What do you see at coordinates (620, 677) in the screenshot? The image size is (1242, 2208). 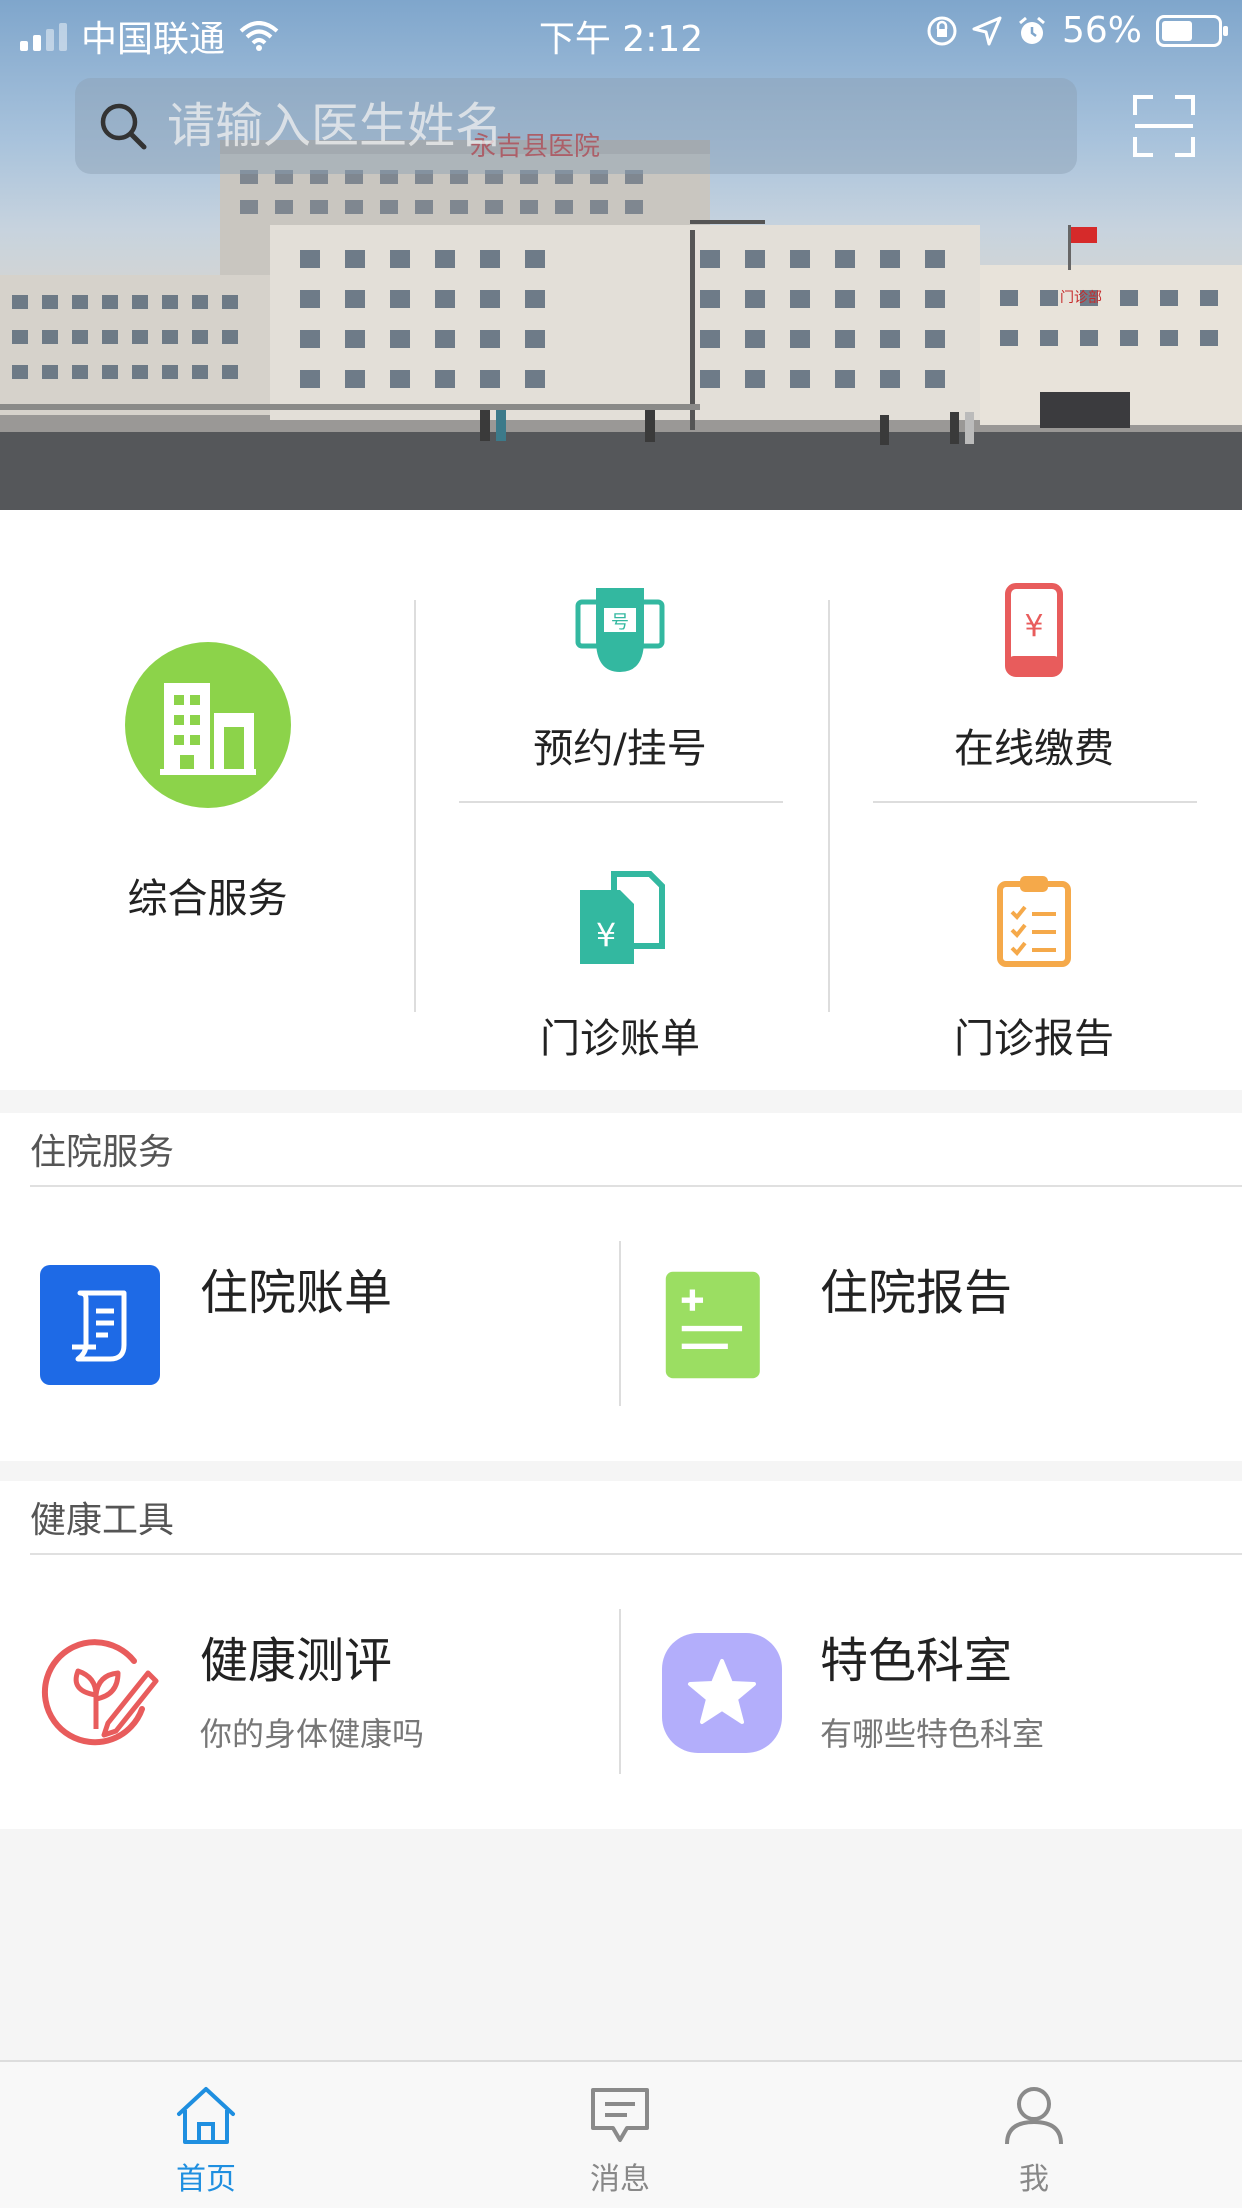 I see `appointment-button: 号 预约/挂号` at bounding box center [620, 677].